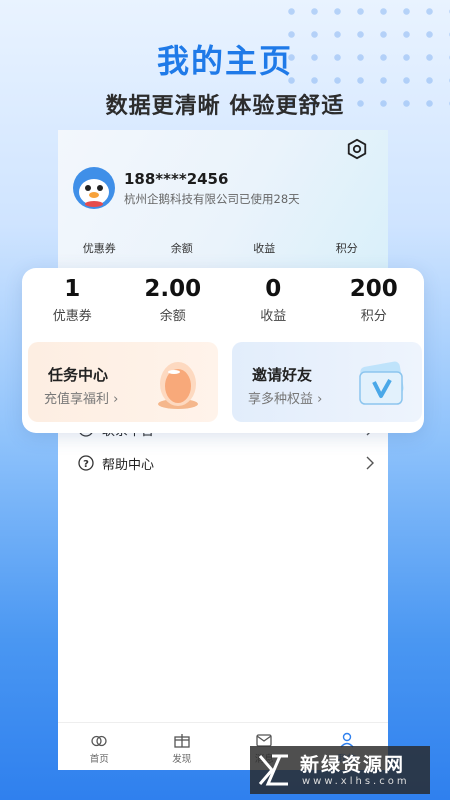 This screenshot has height=800, width=450. What do you see at coordinates (356, 781) in the screenshot?
I see `watermark-url: www.xlhs.com` at bounding box center [356, 781].